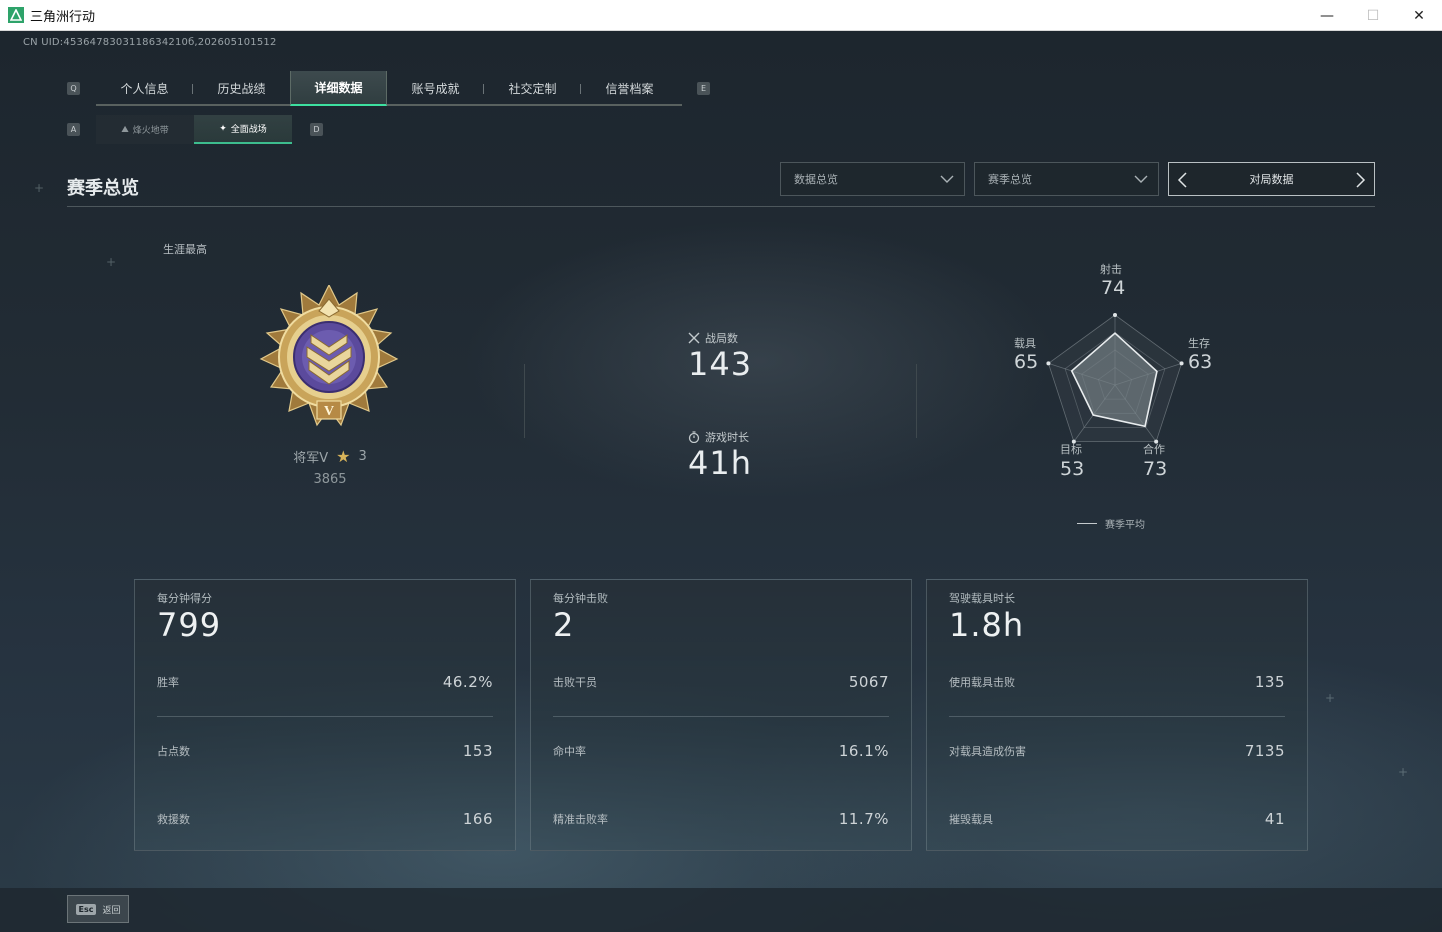 This screenshot has width=1442, height=932. What do you see at coordinates (727, 437) in the screenshot?
I see `playtime-label-text: 游戏时长` at bounding box center [727, 437].